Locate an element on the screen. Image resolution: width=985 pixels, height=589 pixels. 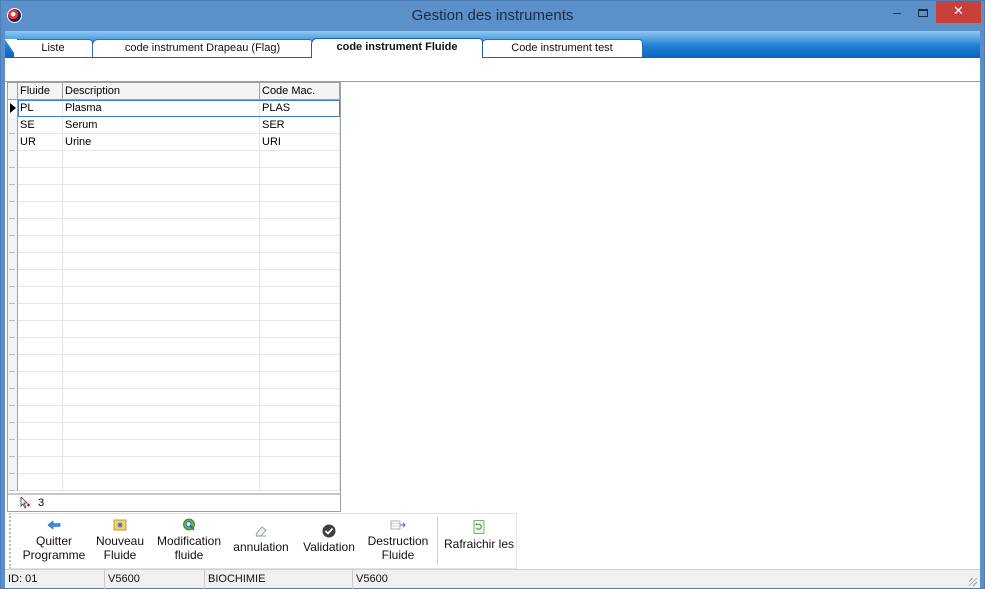
close-button: ✕ is located at coordinates (958, 12).